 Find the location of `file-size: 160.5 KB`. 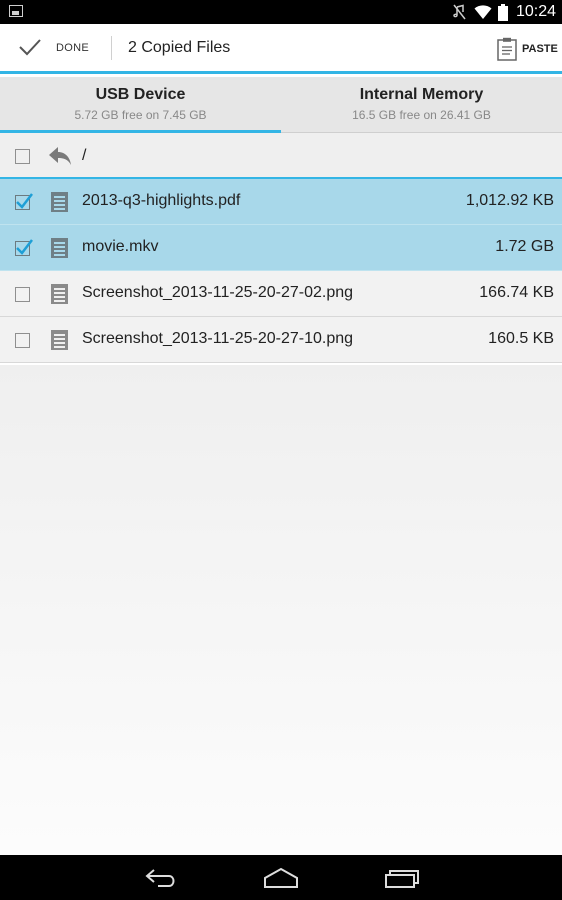

file-size: 160.5 KB is located at coordinates (521, 338).